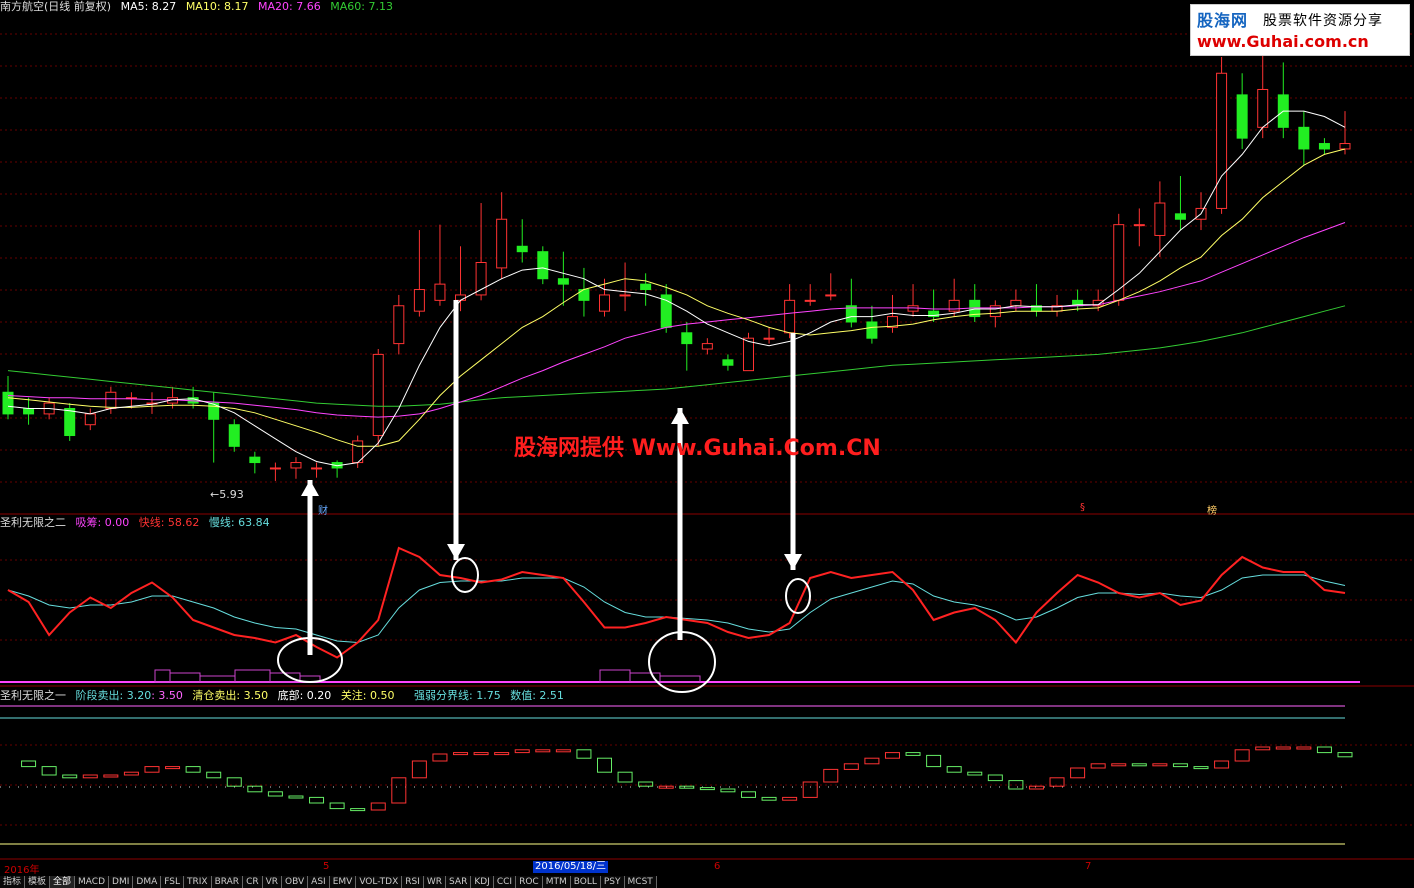  Describe the element at coordinates (230, 695) in the screenshot. I see `indicator2-clear-sell: 清仓卖出: 3.50` at that location.